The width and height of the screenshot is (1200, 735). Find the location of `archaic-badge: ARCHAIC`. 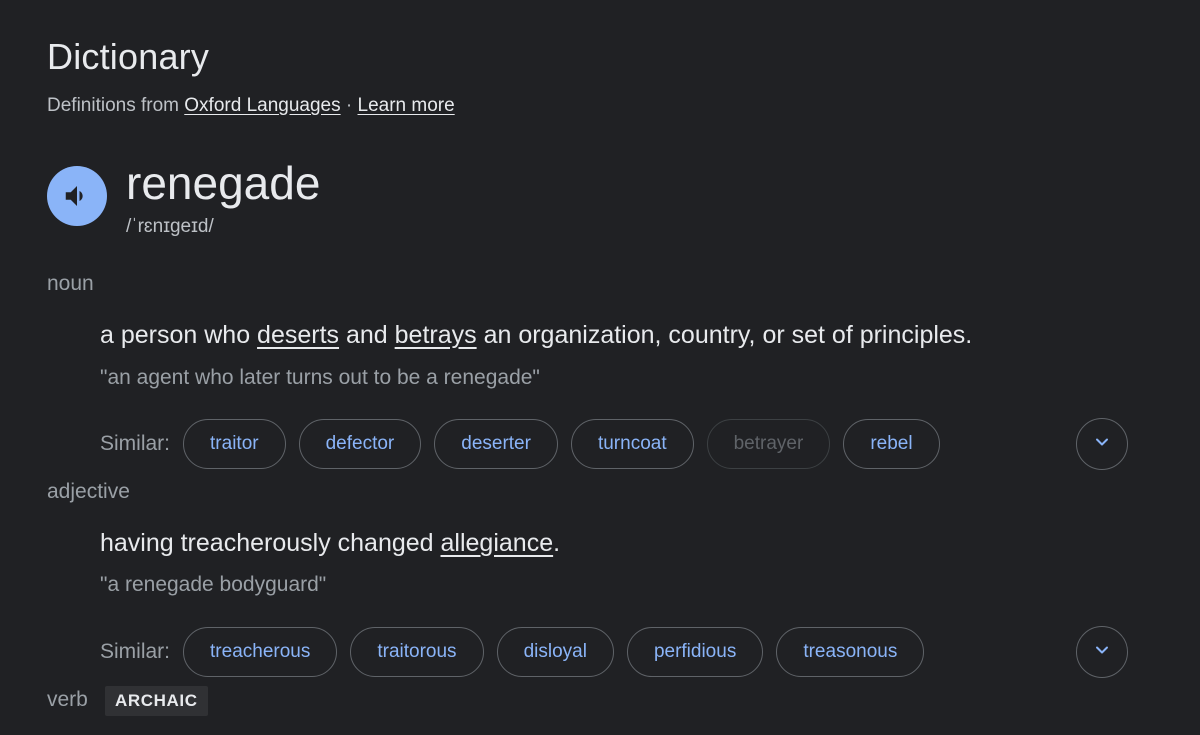

archaic-badge: ARCHAIC is located at coordinates (156, 701).